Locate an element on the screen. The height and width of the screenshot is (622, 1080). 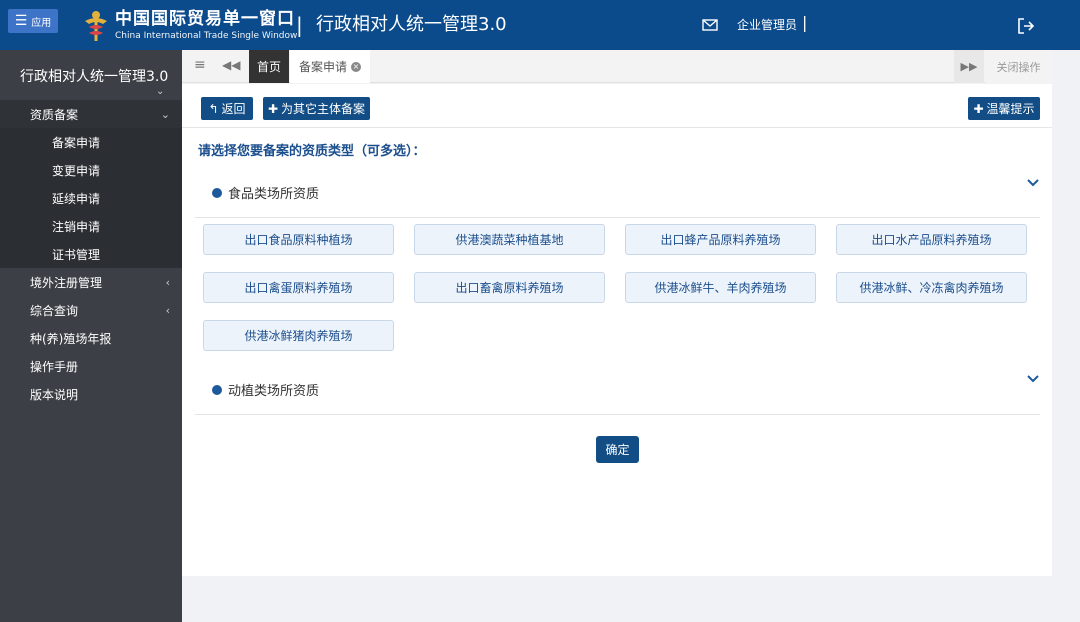
qualification-option: 出口食品原料种植场 is located at coordinates (298, 239).